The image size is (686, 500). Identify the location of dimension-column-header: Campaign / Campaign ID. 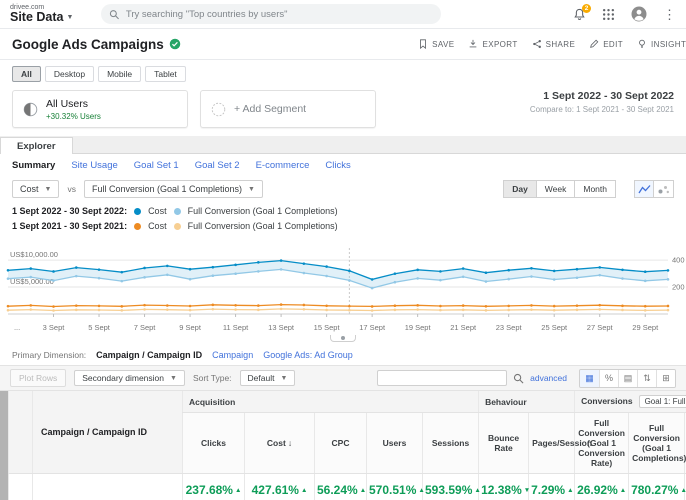
(107, 432).